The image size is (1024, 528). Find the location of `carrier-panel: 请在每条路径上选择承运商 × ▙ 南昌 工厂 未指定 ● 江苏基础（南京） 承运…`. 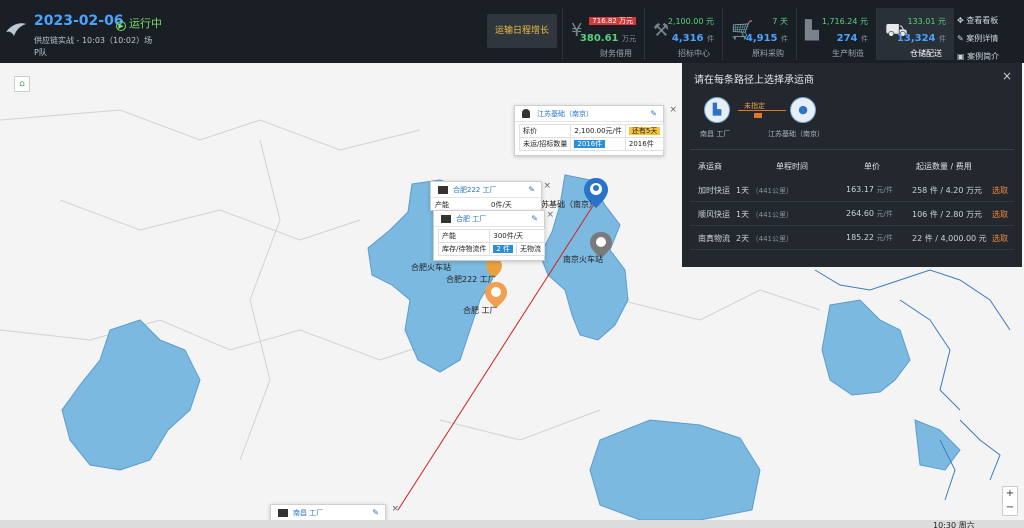

carrier-panel: 请在每条路径上选择承运商 × ▙ 南昌 工厂 未指定 ● 江苏基础（南京） 承运… is located at coordinates (852, 165).